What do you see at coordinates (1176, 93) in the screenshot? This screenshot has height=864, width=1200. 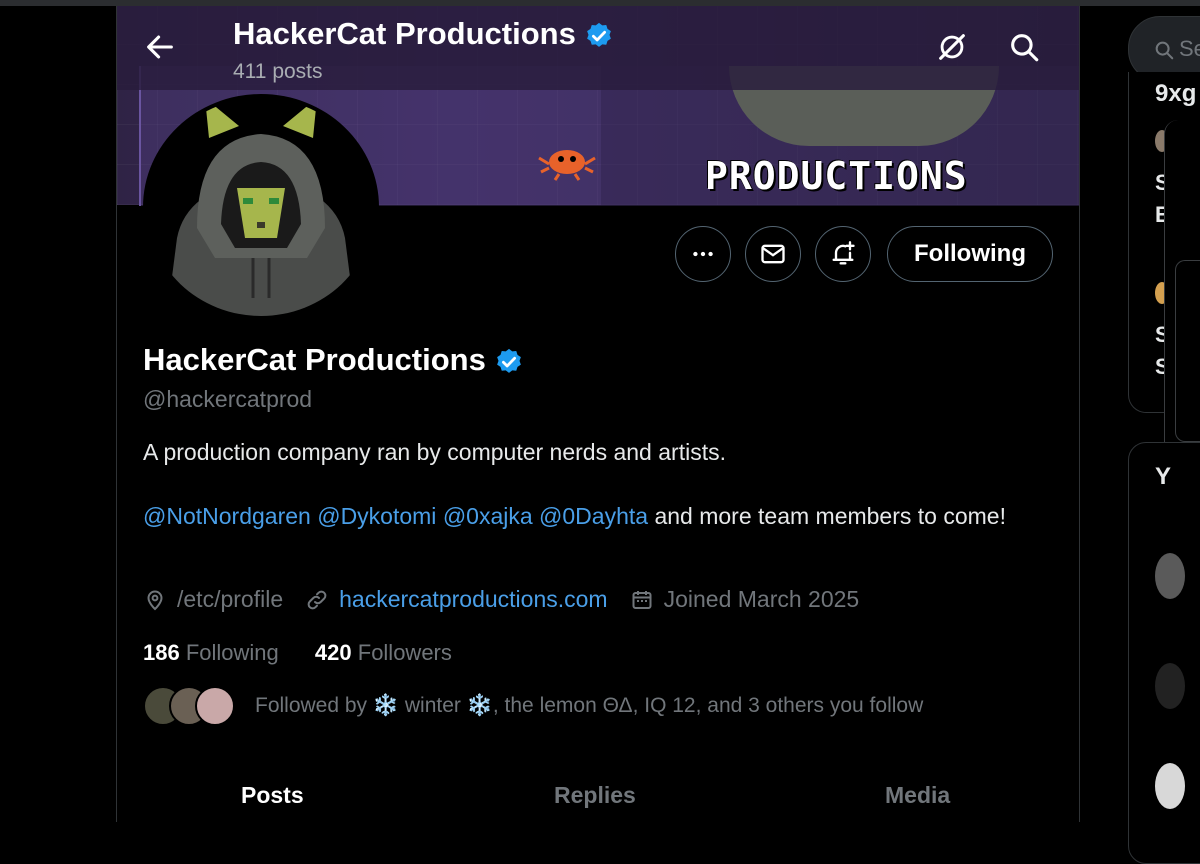 I see `sidebar-partial-heading: 9xg` at bounding box center [1176, 93].